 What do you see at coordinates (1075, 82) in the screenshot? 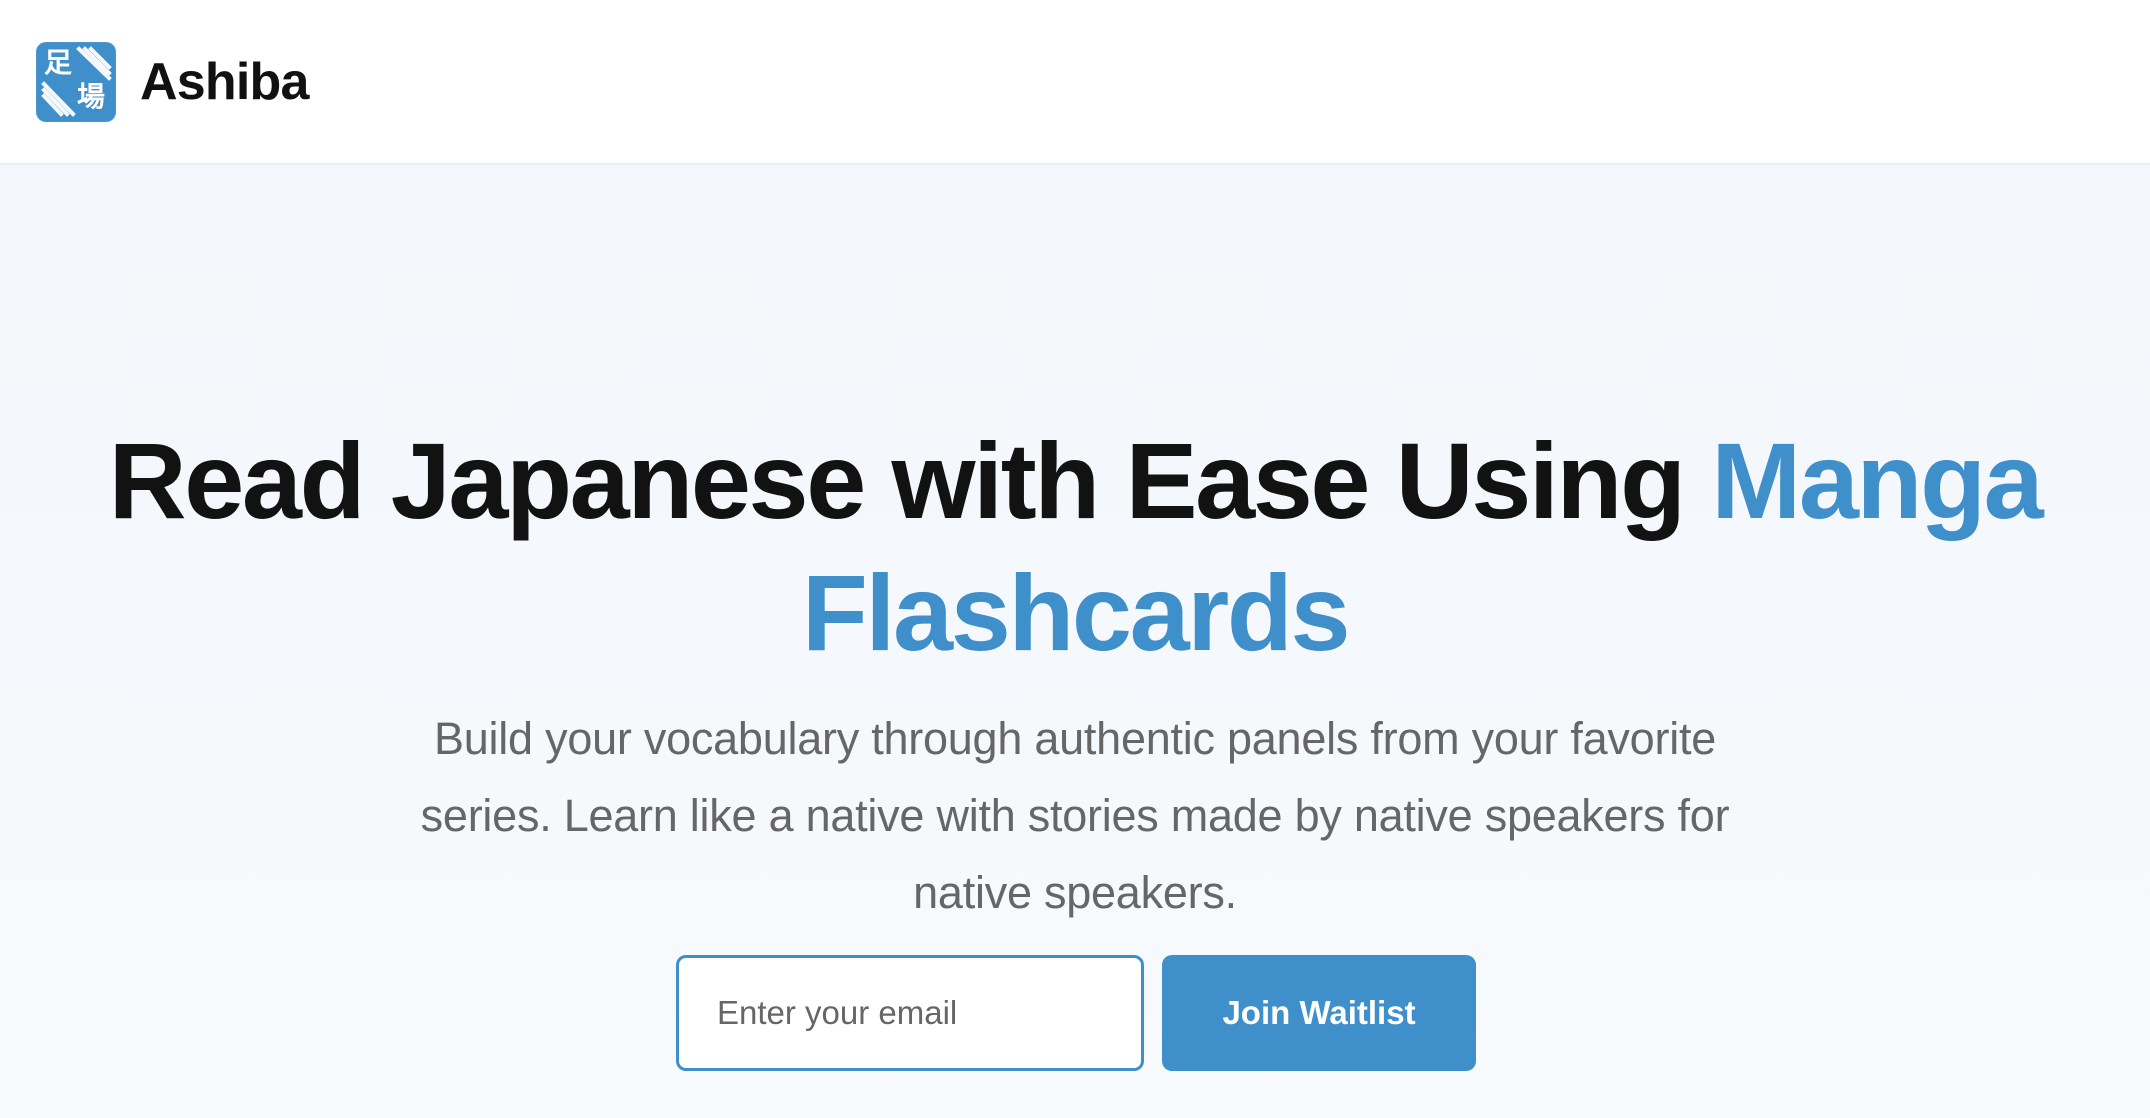
I see `top-navigation-bar: 足 場 Ashiba` at bounding box center [1075, 82].